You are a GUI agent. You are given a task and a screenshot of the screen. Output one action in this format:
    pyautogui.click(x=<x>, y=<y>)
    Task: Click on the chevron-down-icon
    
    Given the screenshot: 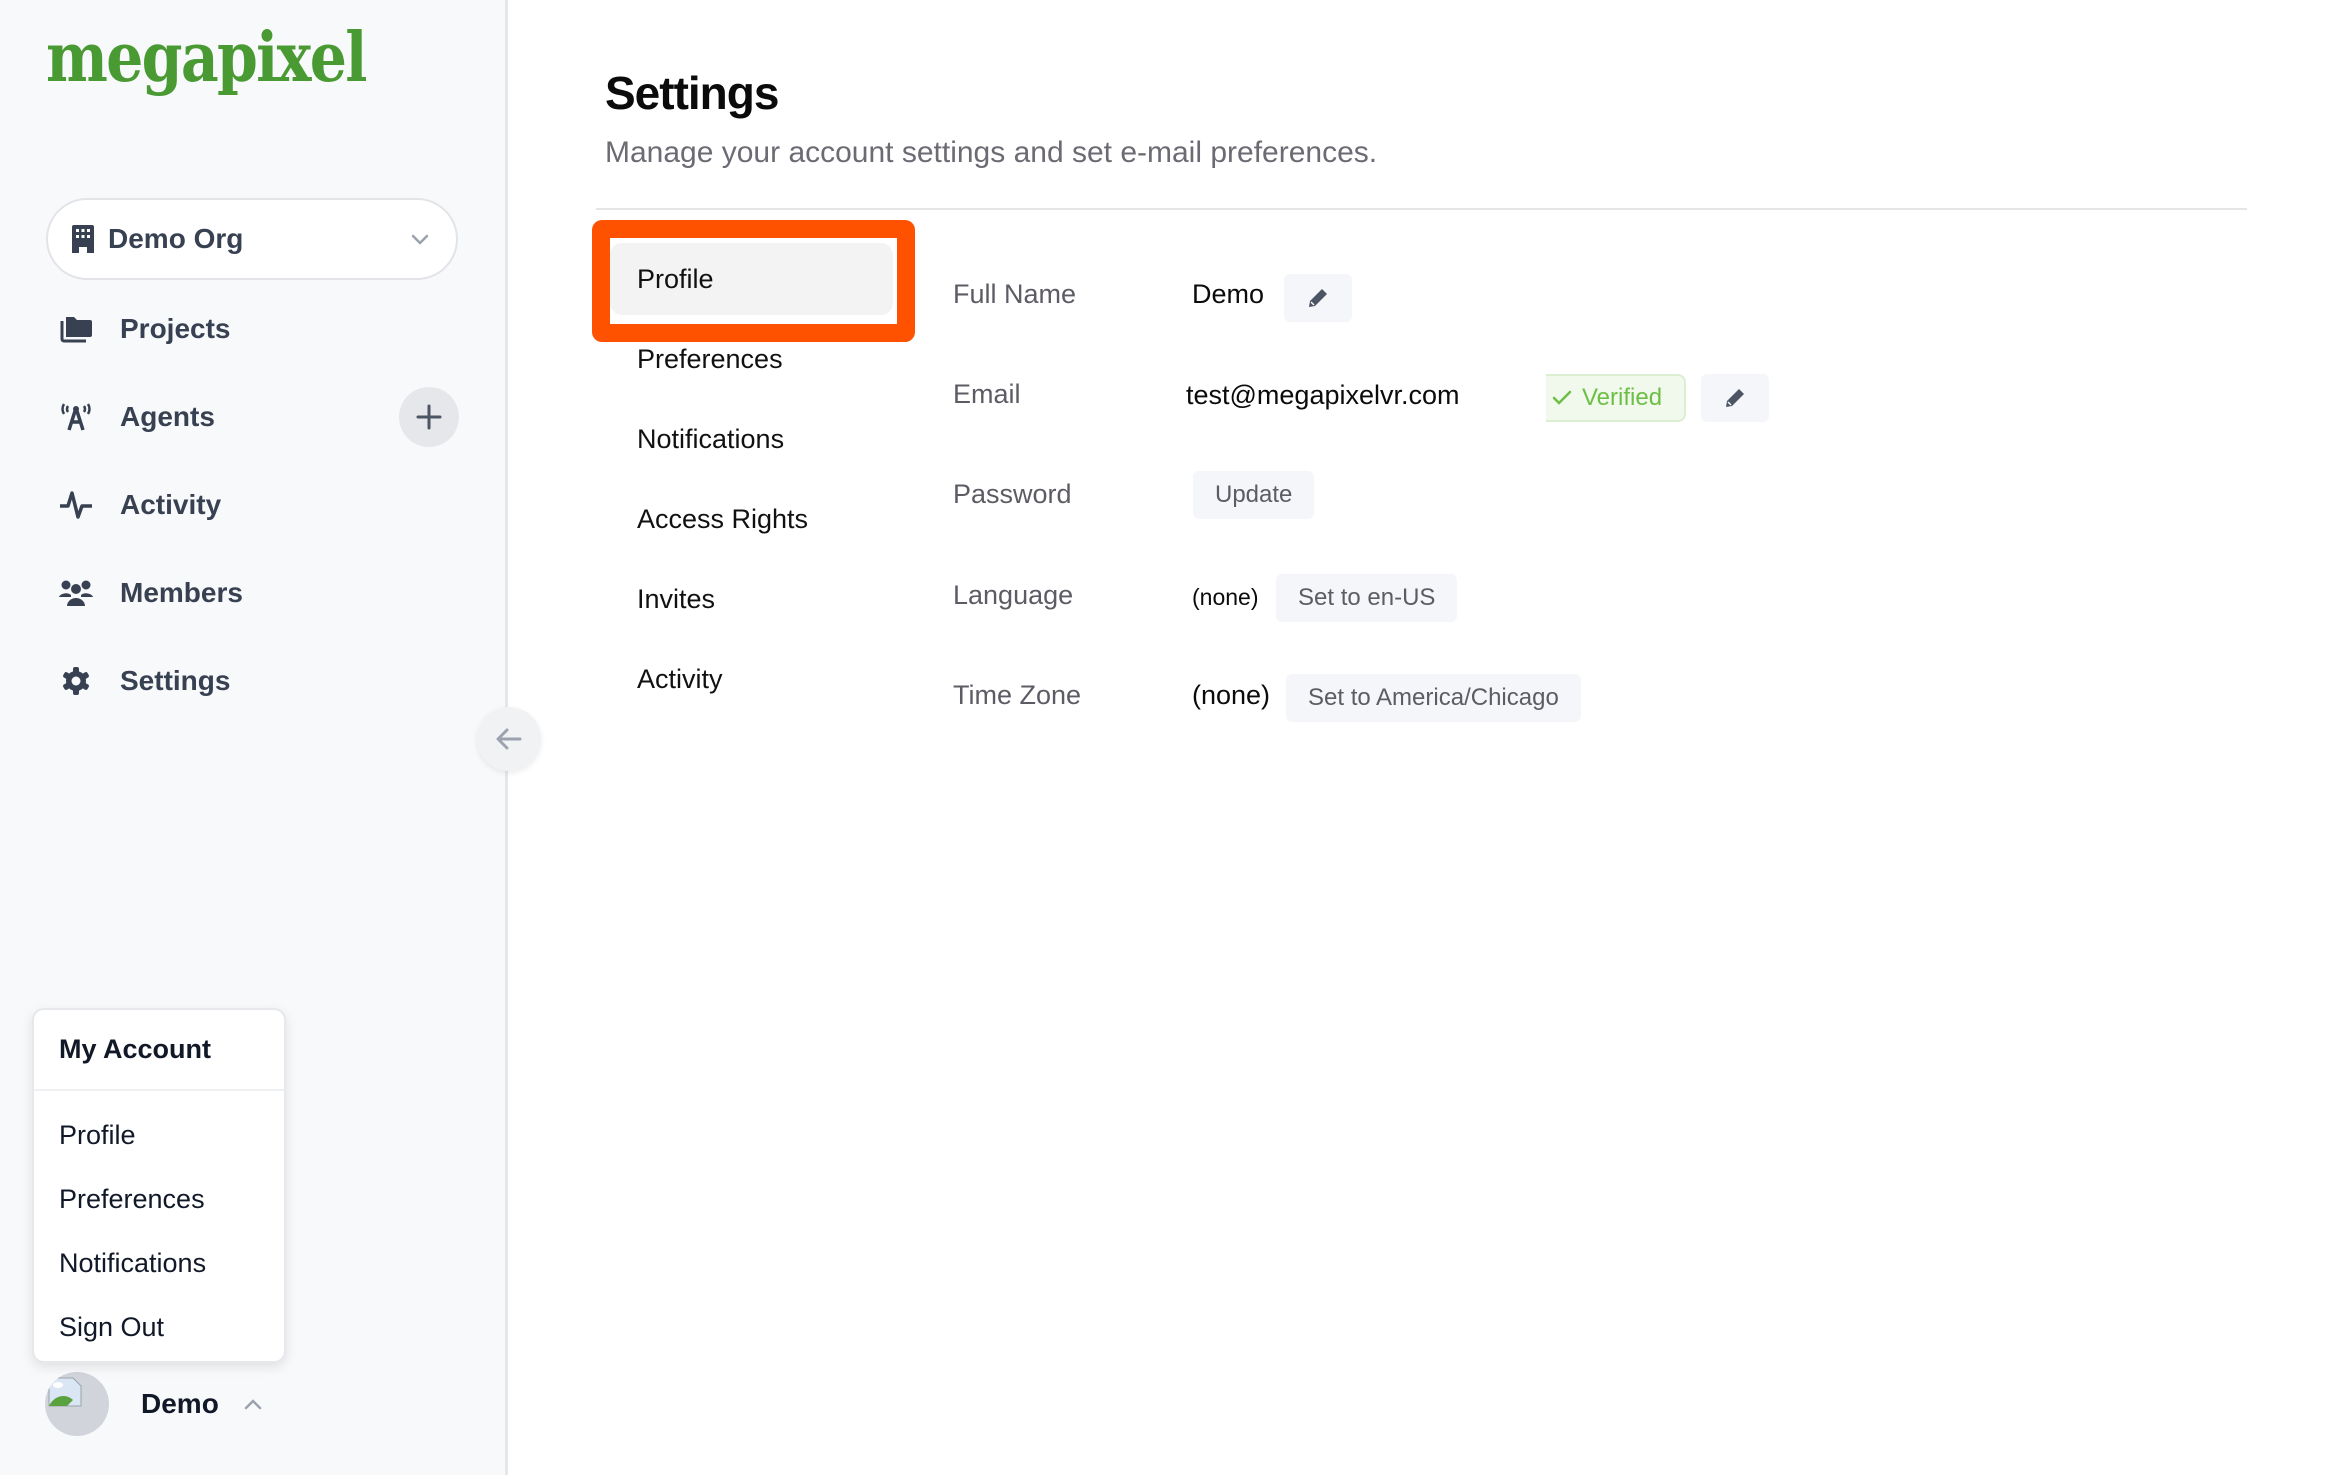 What is the action you would take?
    pyautogui.click(x=420, y=239)
    